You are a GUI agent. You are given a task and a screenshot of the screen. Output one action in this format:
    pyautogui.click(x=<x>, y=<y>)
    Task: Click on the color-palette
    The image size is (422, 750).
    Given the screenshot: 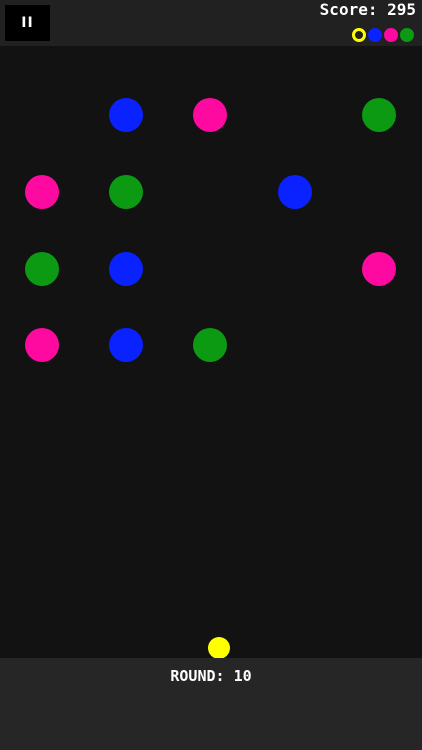 What is the action you would take?
    pyautogui.click(x=383, y=34)
    